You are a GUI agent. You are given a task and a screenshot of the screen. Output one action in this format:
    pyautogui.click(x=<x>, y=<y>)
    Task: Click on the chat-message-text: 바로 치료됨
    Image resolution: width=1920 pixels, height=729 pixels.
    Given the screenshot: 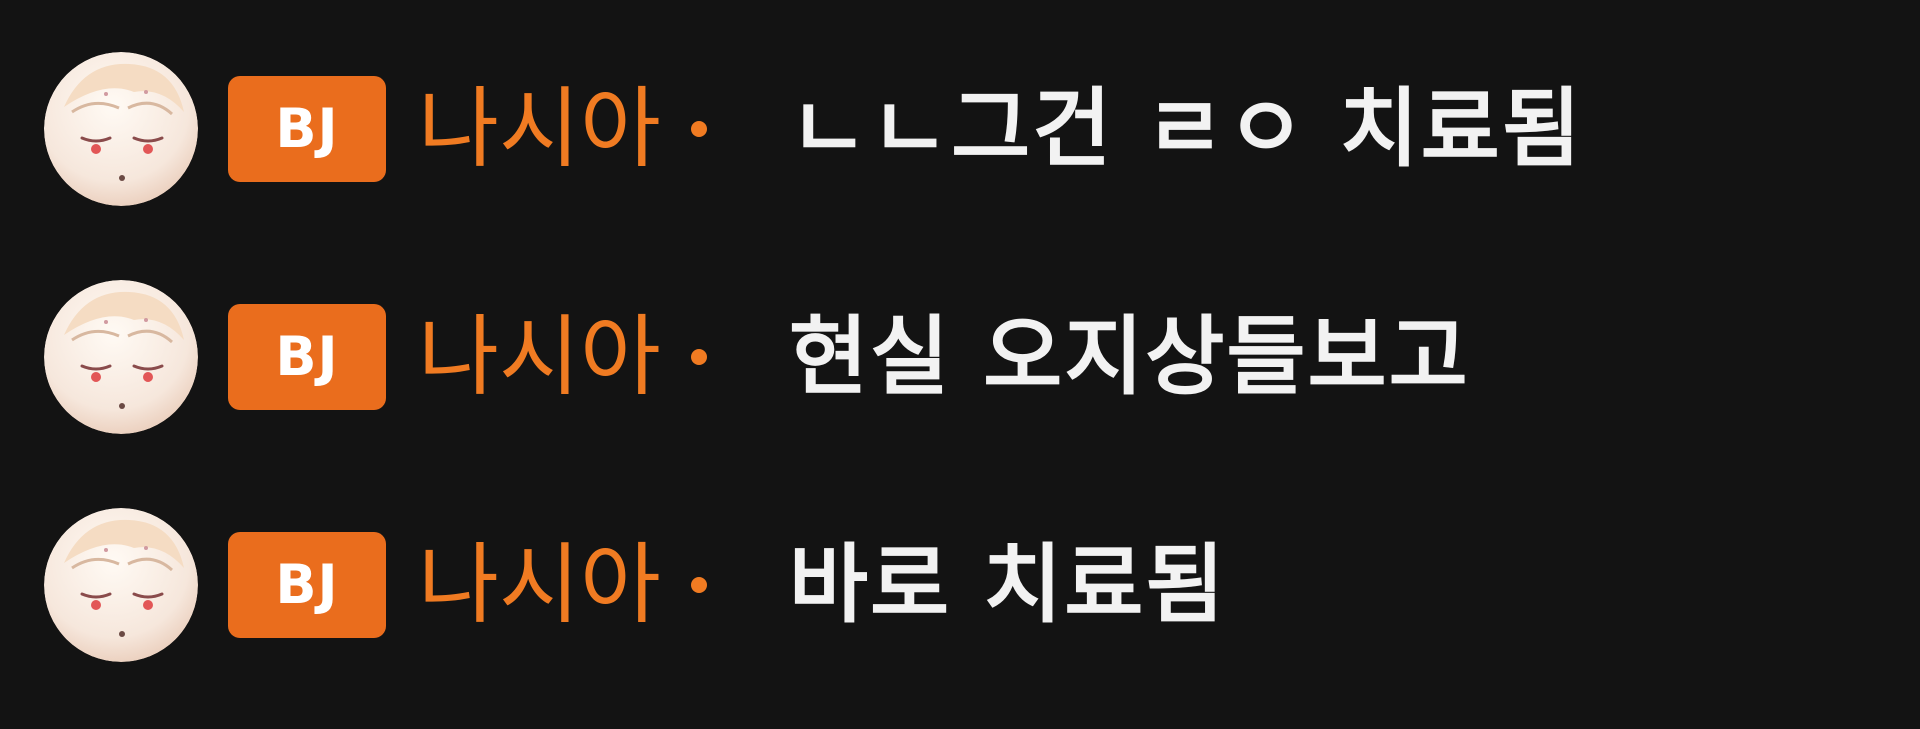 What is the action you would take?
    pyautogui.click(x=1007, y=585)
    